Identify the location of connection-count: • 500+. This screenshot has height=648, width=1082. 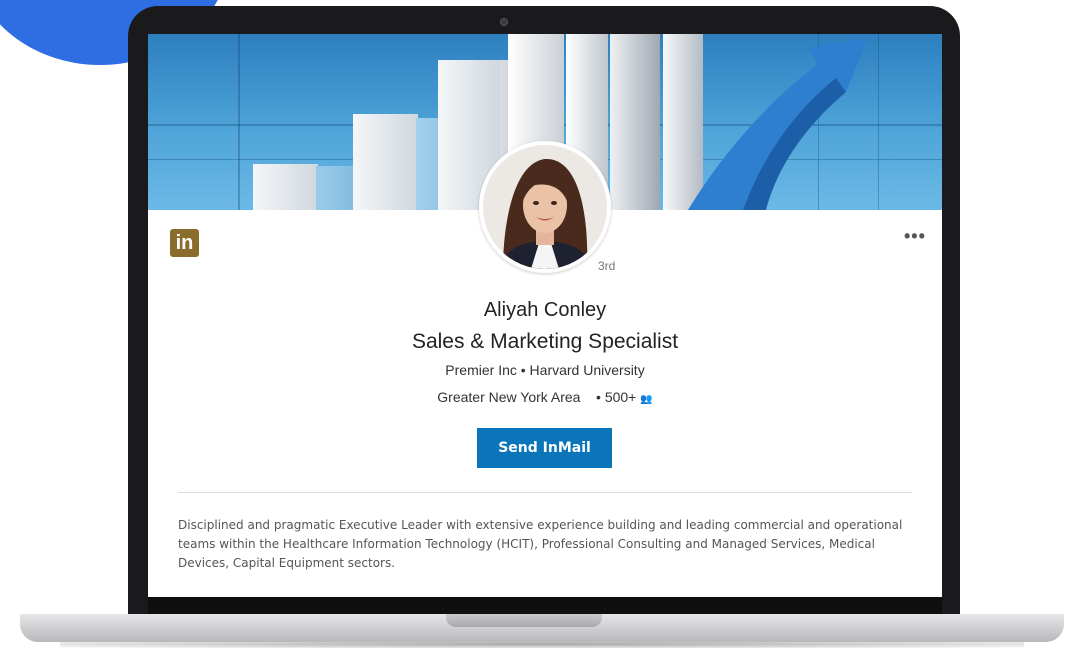
(616, 397).